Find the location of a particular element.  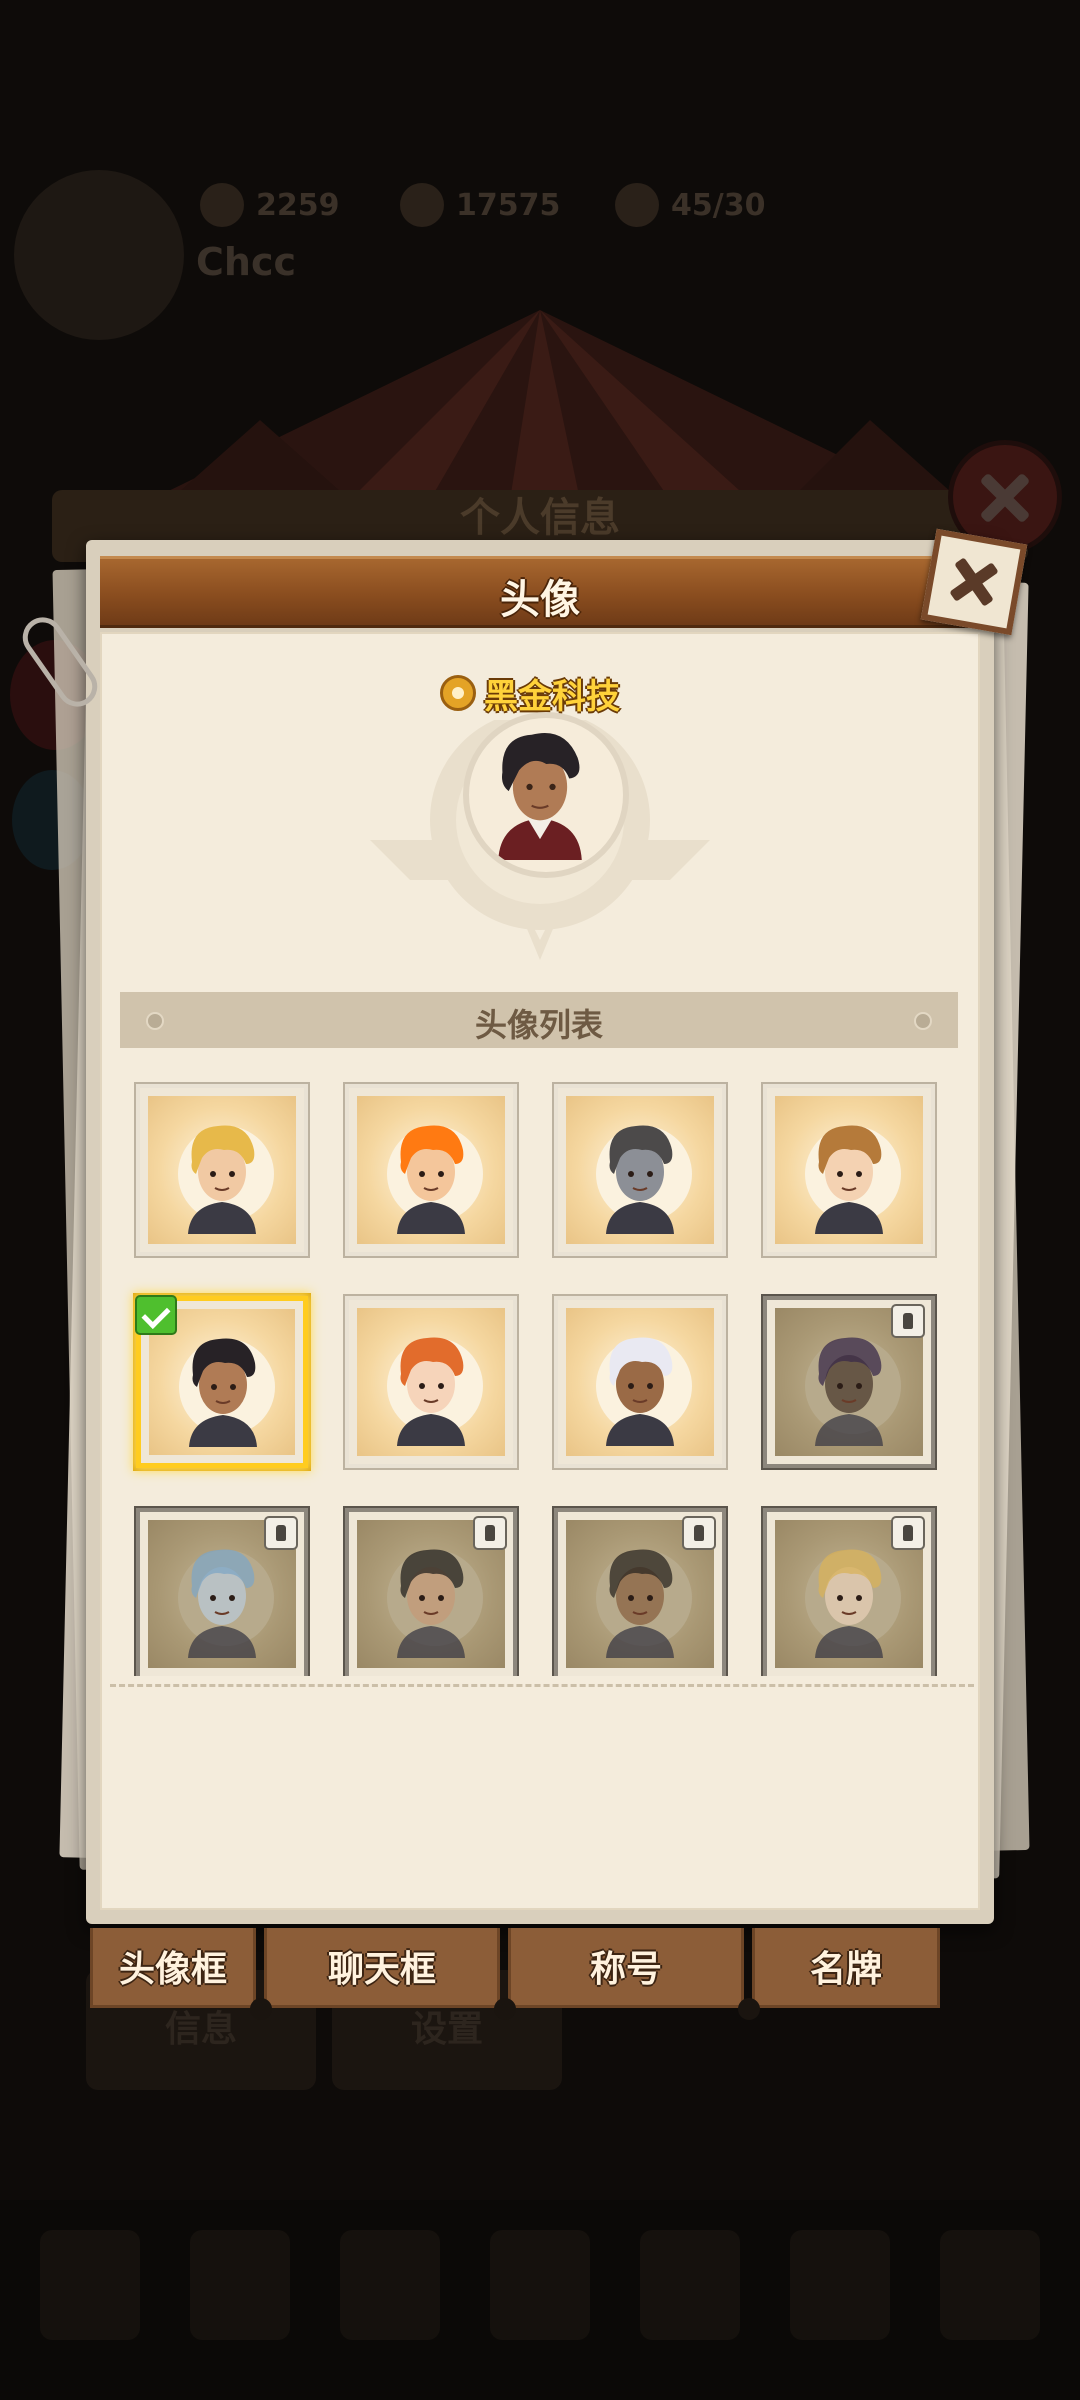

tab-chat-frame: 聊天框 is located at coordinates (382, 1968).